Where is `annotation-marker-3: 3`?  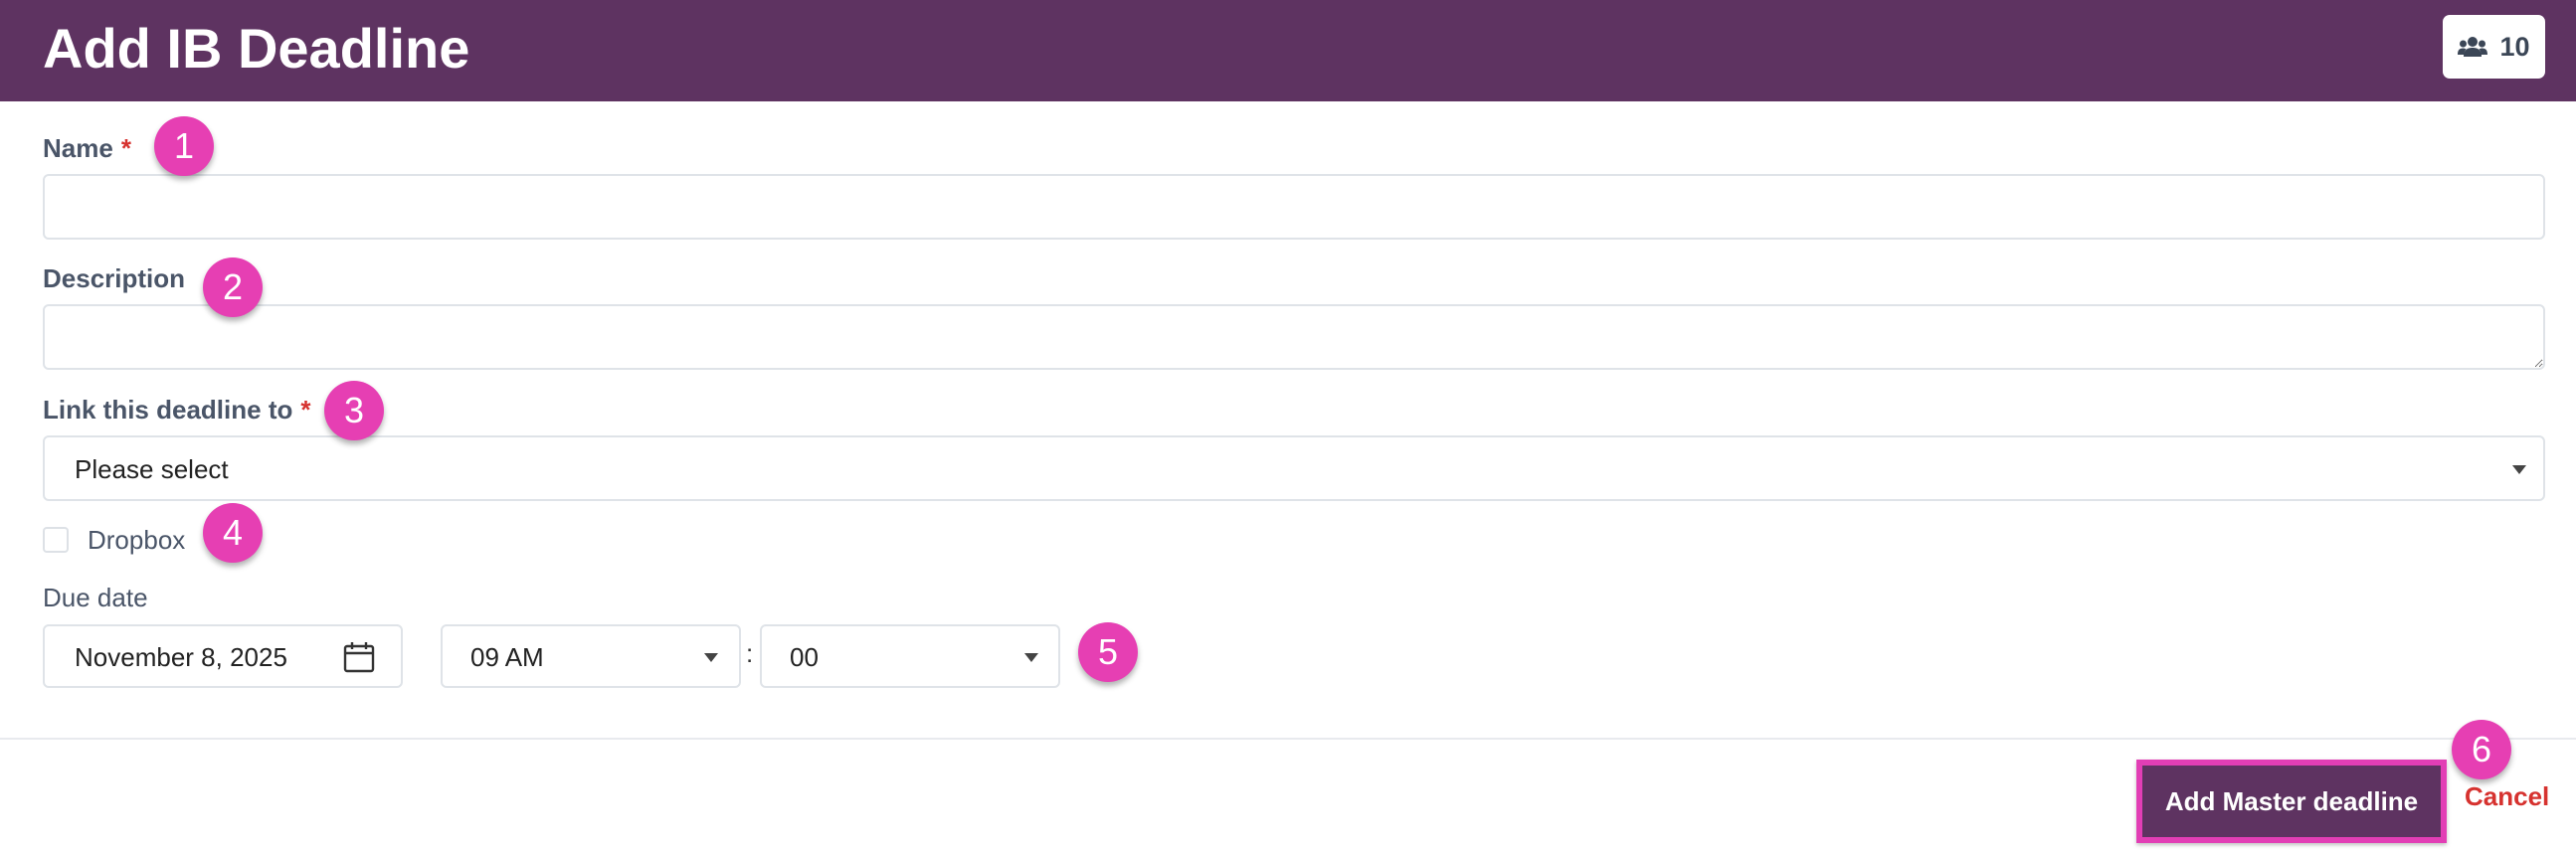
annotation-marker-3: 3 is located at coordinates (354, 410).